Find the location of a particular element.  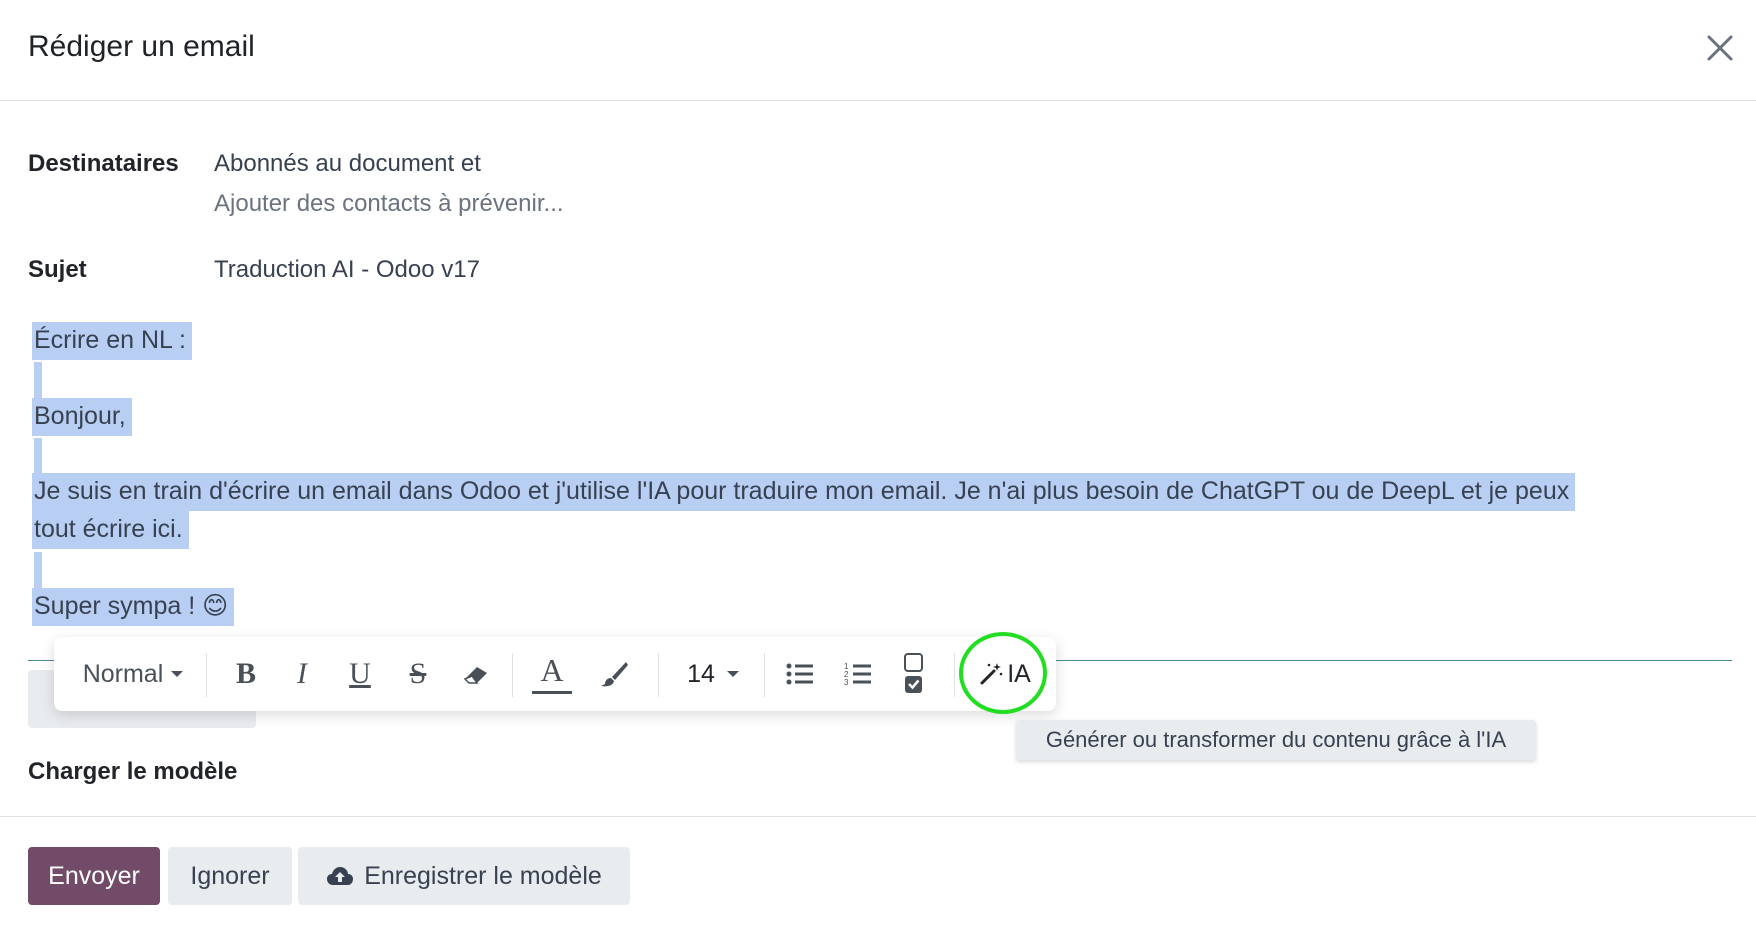

numbered-list-button: 1 2 3 is located at coordinates (858, 674).